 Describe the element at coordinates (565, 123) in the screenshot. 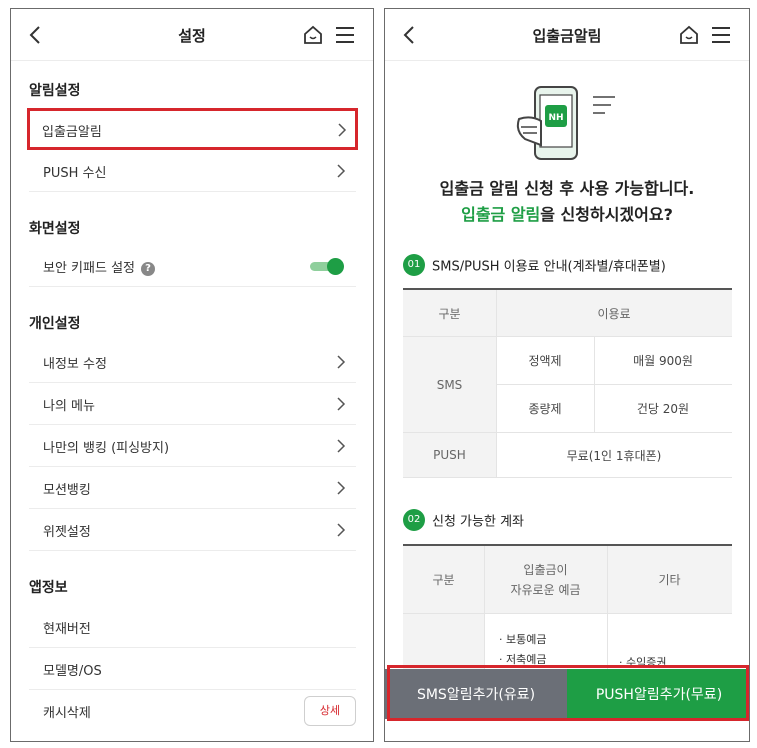

I see `phone-alarm-illustration-icon: NH` at that location.